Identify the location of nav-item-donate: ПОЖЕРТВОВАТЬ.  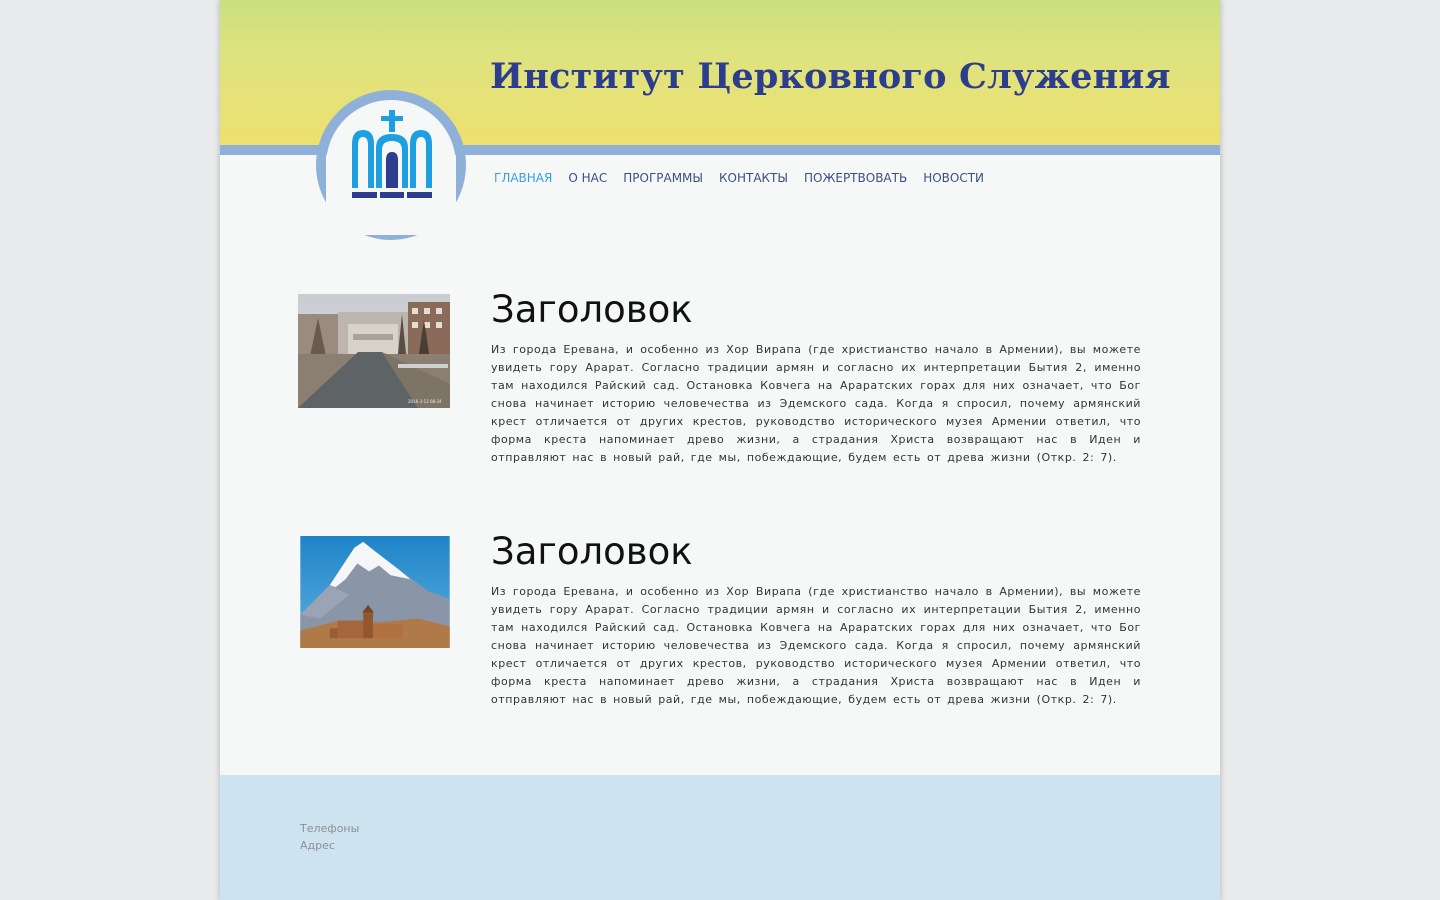
(855, 178).